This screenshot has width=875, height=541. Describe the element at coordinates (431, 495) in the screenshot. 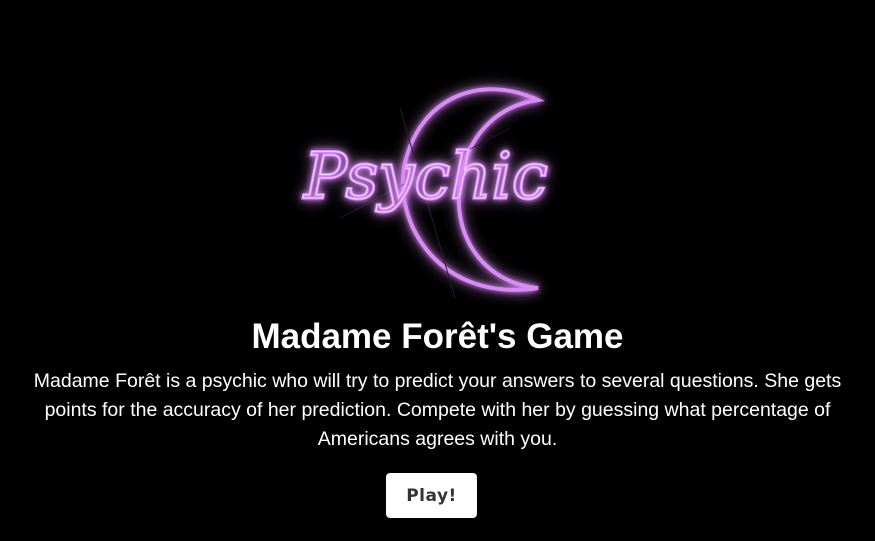

I see `play-button: Play!` at that location.